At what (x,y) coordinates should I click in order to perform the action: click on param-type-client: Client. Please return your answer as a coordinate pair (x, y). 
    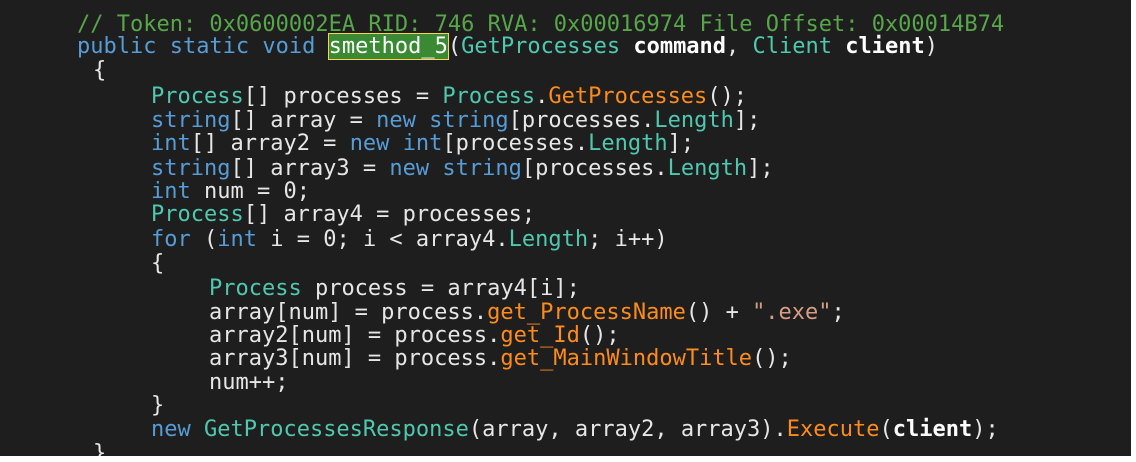
    Looking at the image, I should click on (792, 46).